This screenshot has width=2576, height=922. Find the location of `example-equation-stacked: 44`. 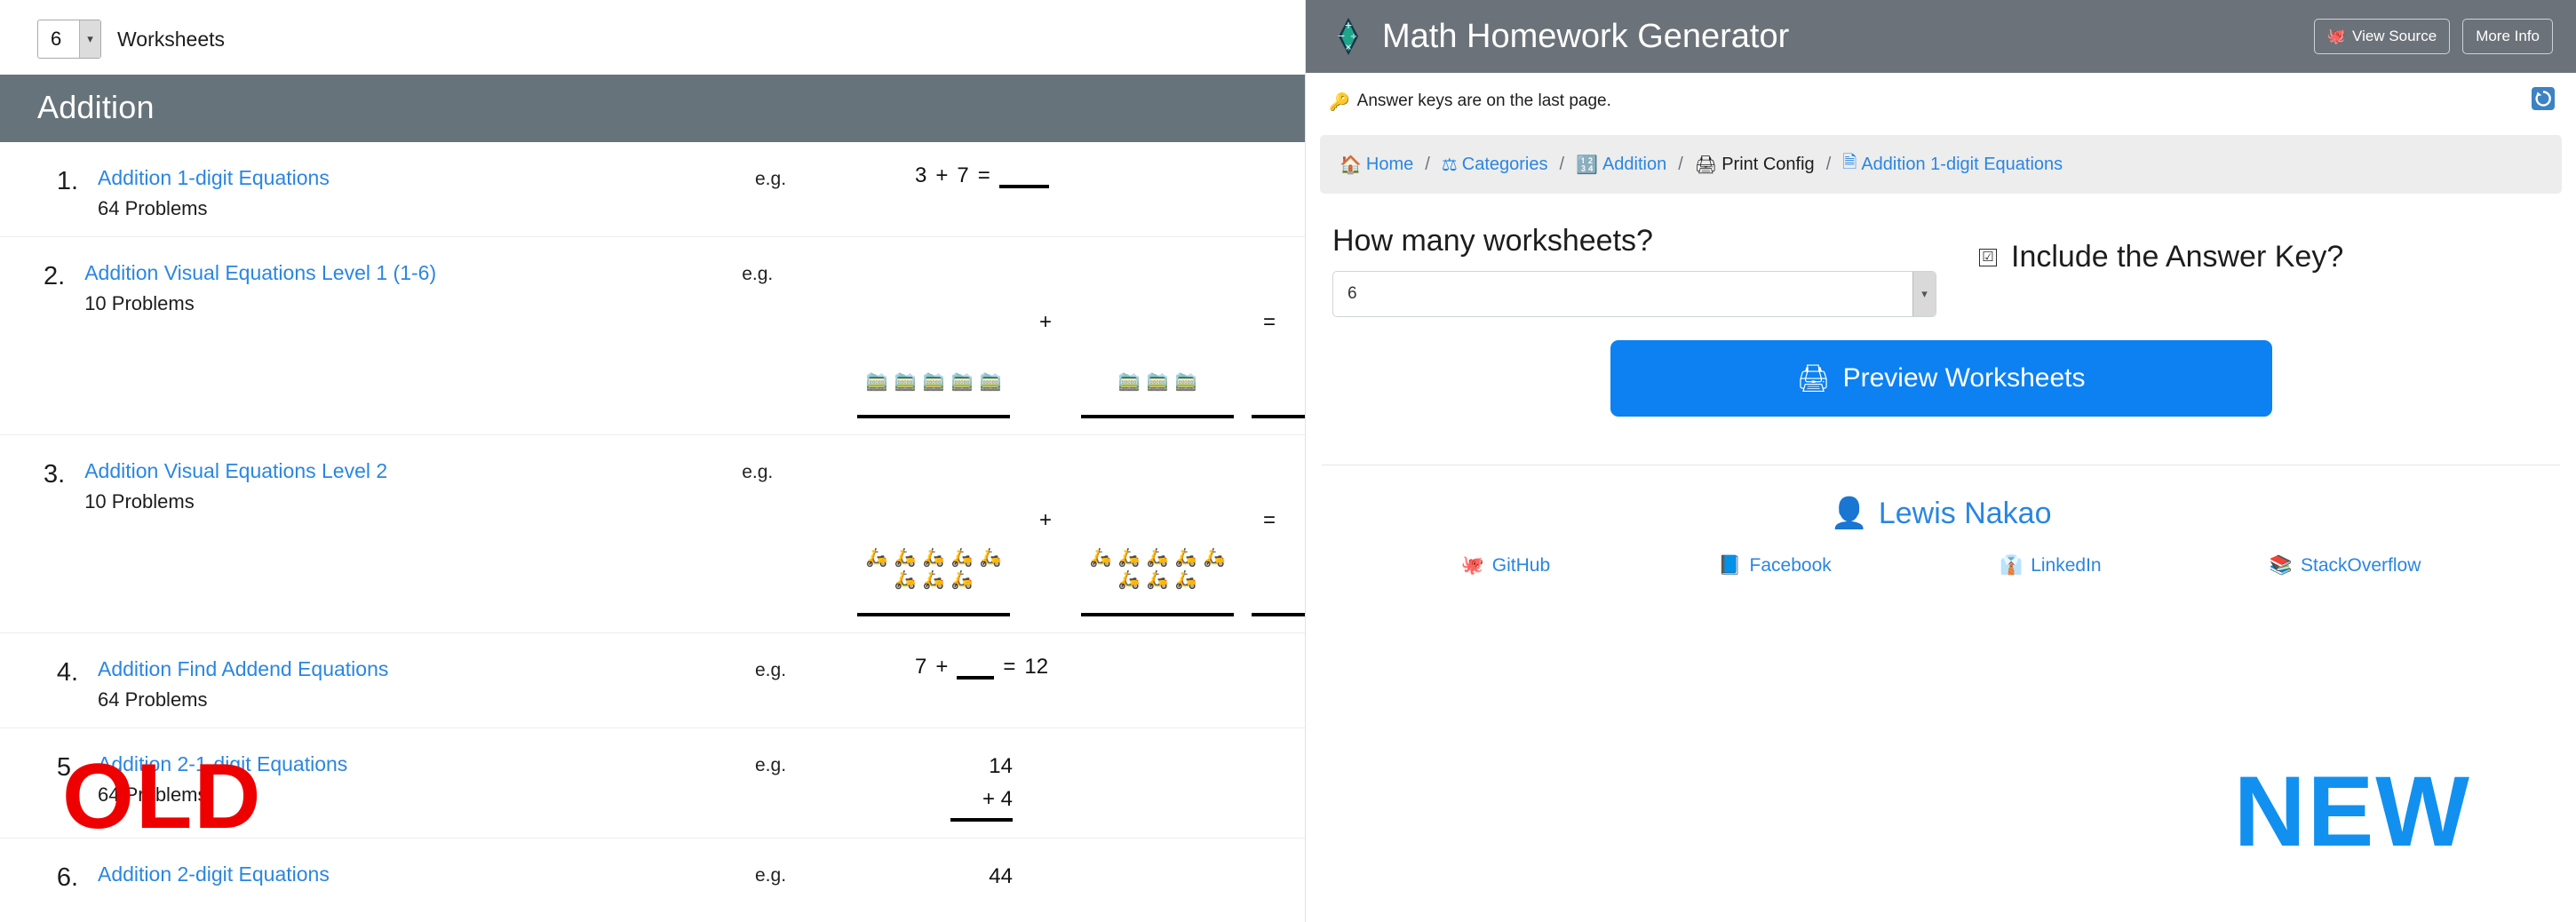

example-equation-stacked: 44 is located at coordinates (1083, 876).